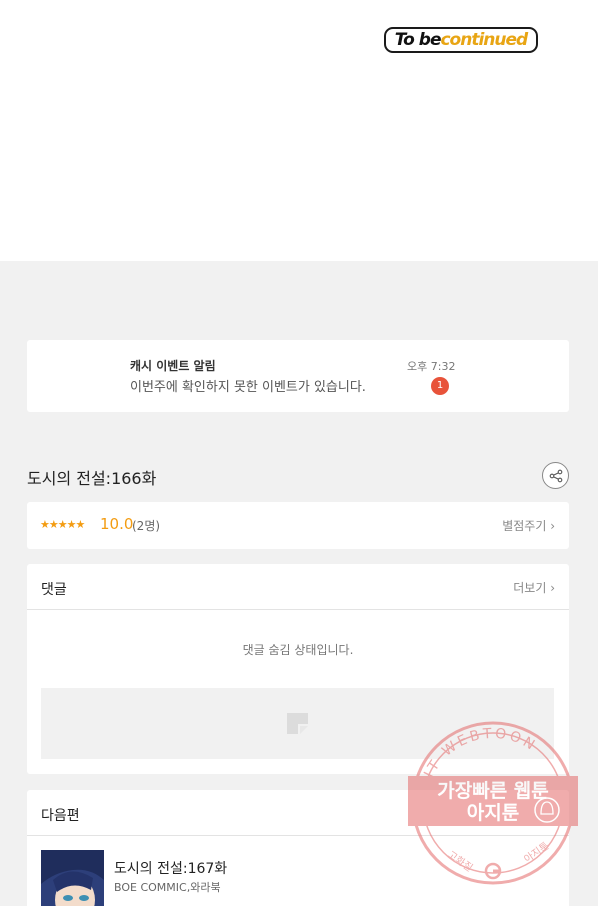 The image size is (598, 906). What do you see at coordinates (418, 40) in the screenshot?
I see `tbc-text-part1: To be` at bounding box center [418, 40].